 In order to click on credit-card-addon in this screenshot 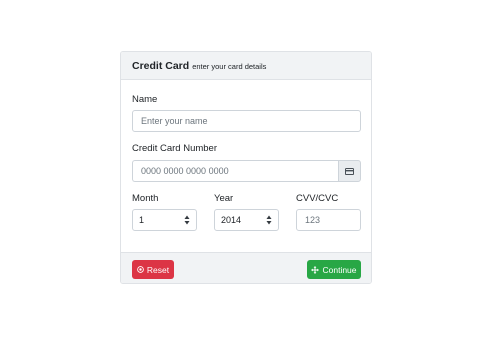, I will do `click(349, 171)`.